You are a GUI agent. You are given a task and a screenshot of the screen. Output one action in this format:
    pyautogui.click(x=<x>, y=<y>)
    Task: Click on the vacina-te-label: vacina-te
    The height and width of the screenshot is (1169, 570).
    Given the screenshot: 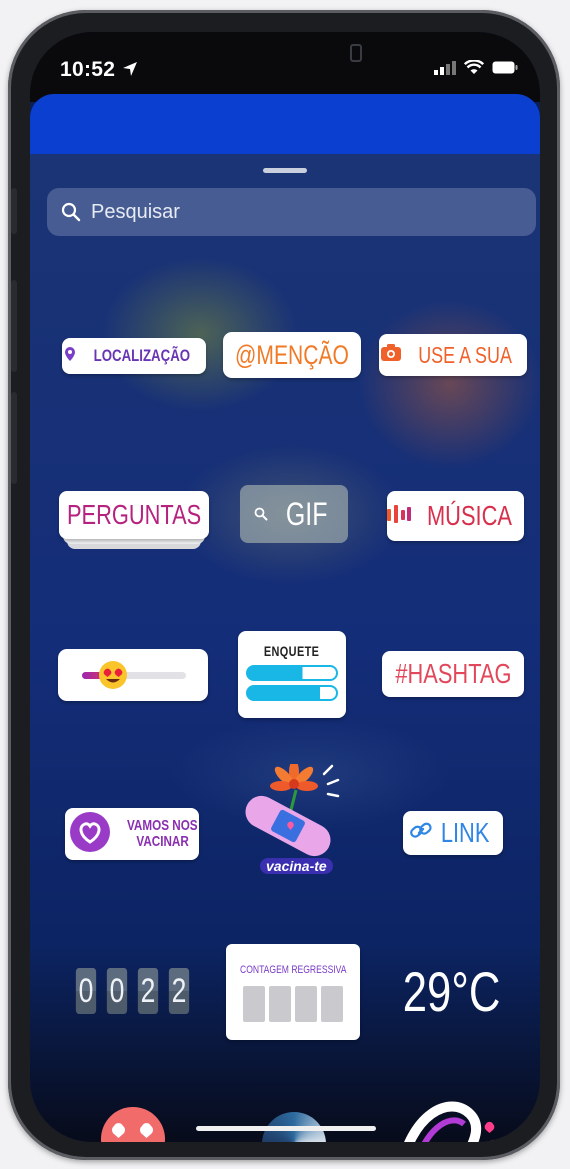 What is the action you would take?
    pyautogui.click(x=296, y=866)
    